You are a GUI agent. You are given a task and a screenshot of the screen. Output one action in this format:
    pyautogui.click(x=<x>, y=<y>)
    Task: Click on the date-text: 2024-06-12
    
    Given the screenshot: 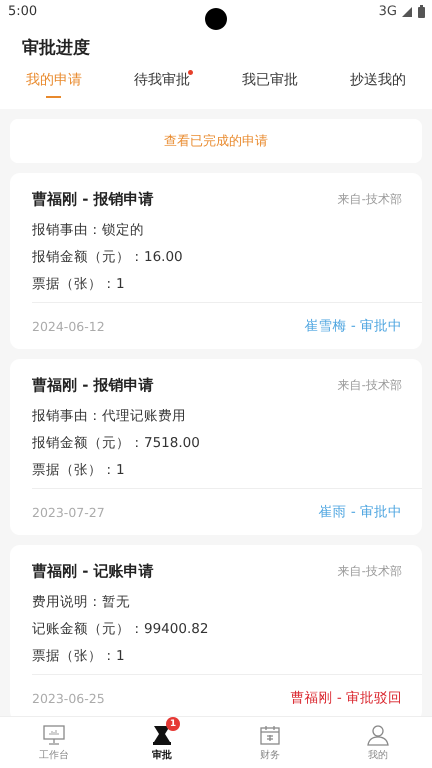 What is the action you would take?
    pyautogui.click(x=68, y=326)
    